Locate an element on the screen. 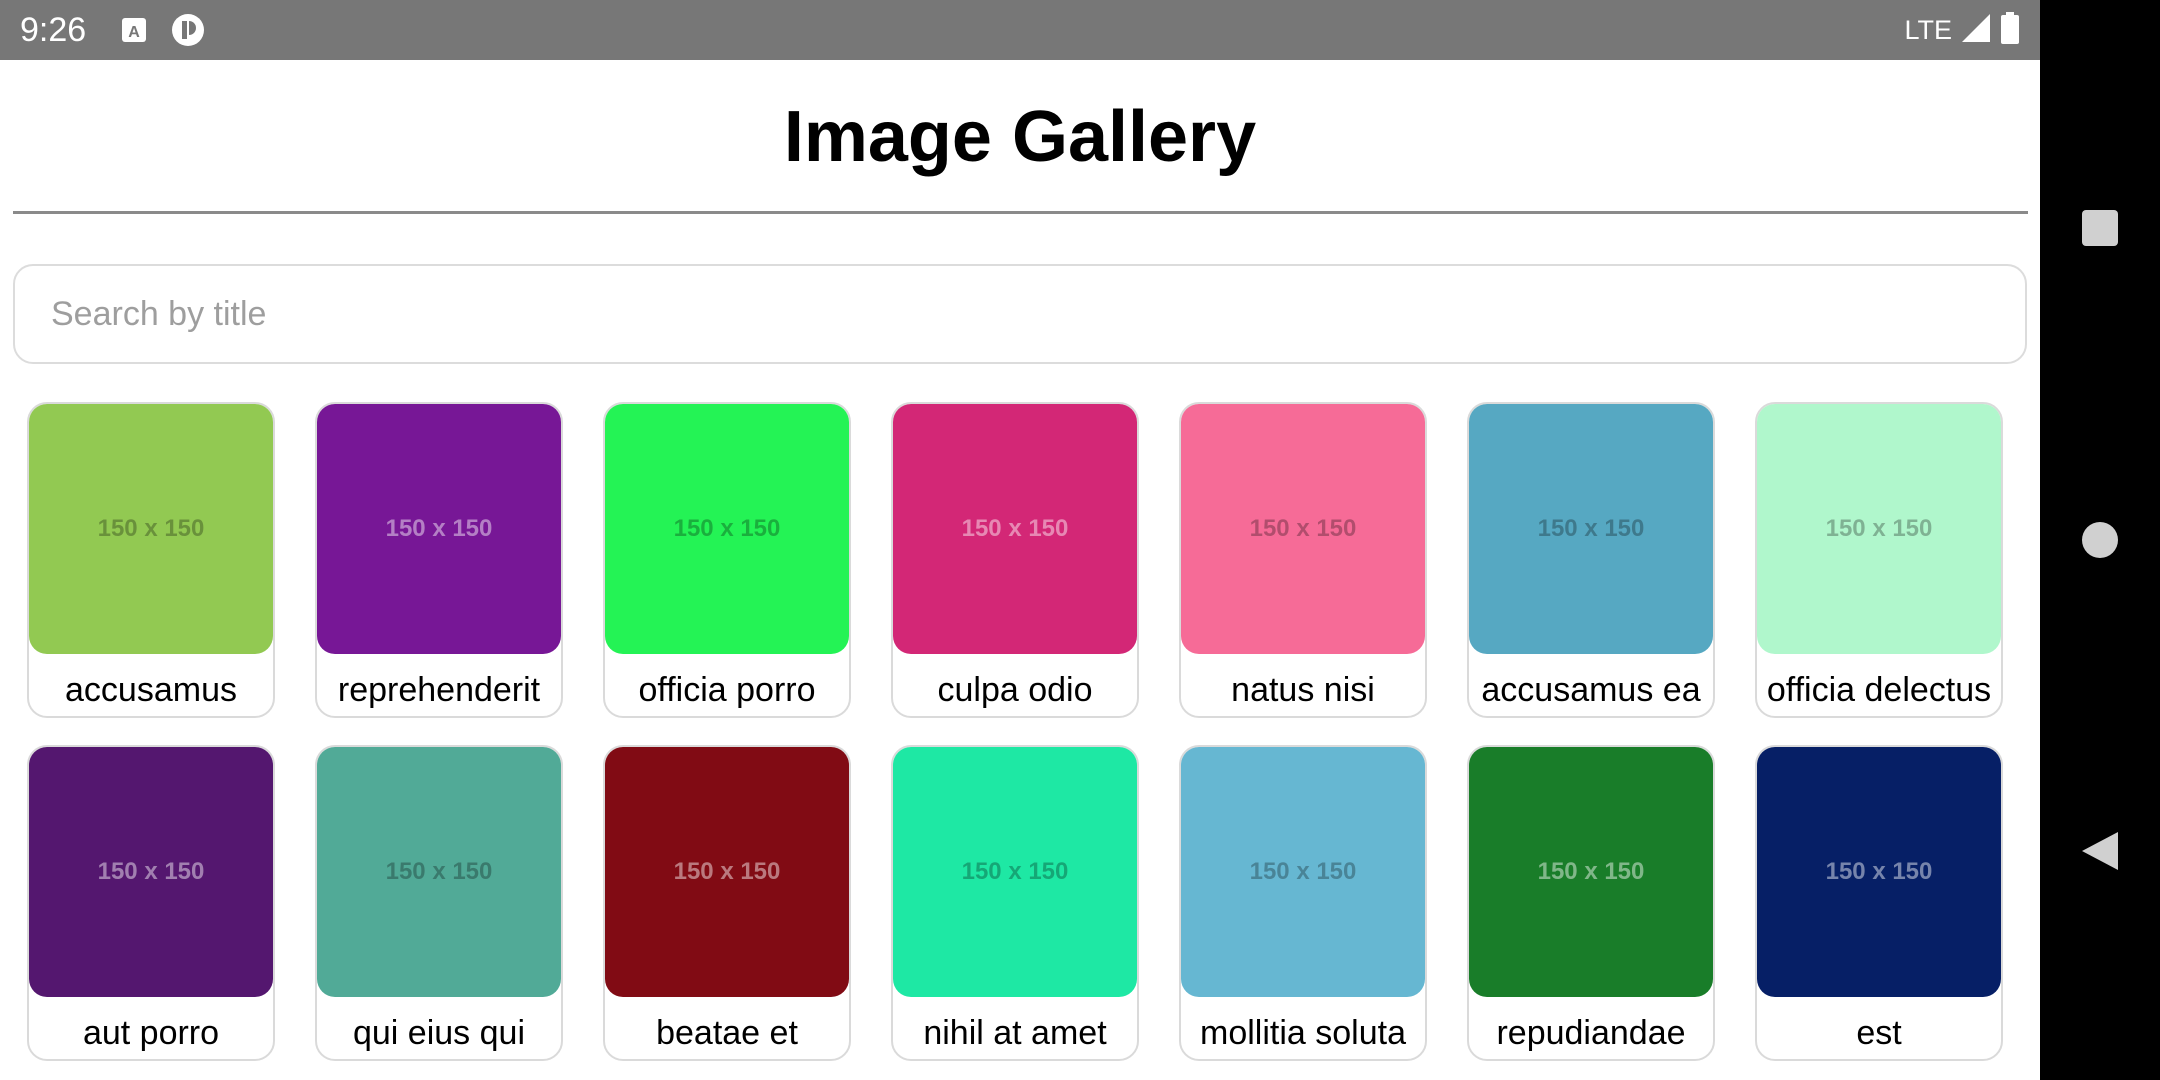  gallery-card: 150 x 150 mollitia soluta is located at coordinates (1303, 903).